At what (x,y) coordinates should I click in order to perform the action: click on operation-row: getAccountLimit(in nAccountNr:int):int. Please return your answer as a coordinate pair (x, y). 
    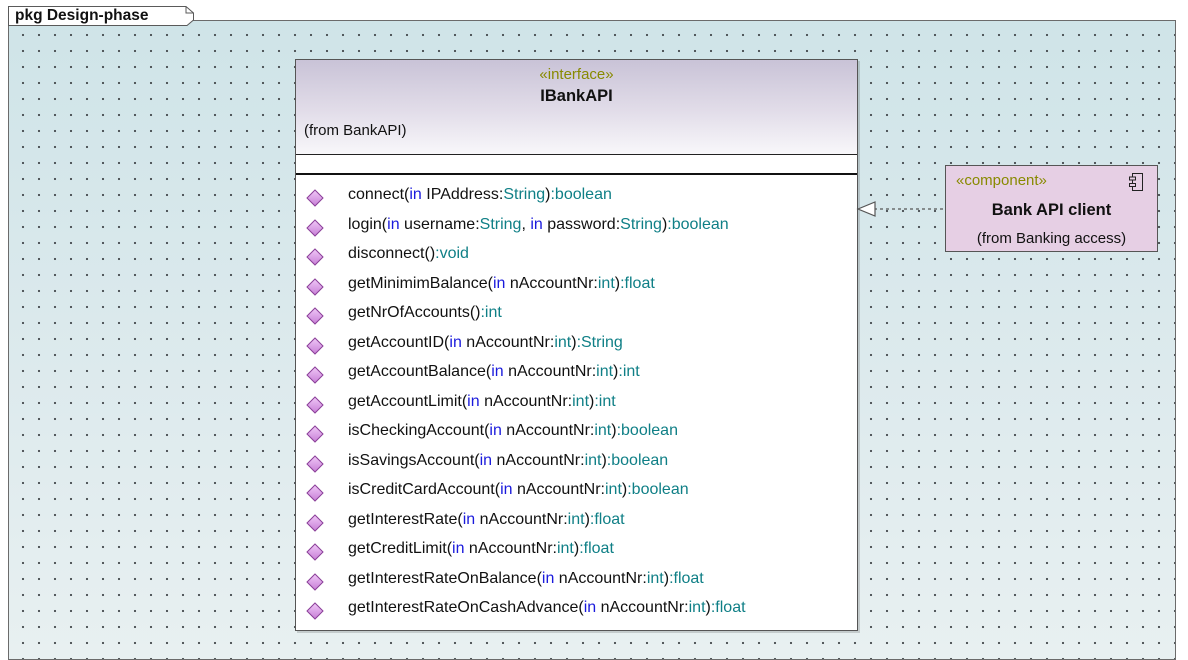
    Looking at the image, I should click on (576, 408).